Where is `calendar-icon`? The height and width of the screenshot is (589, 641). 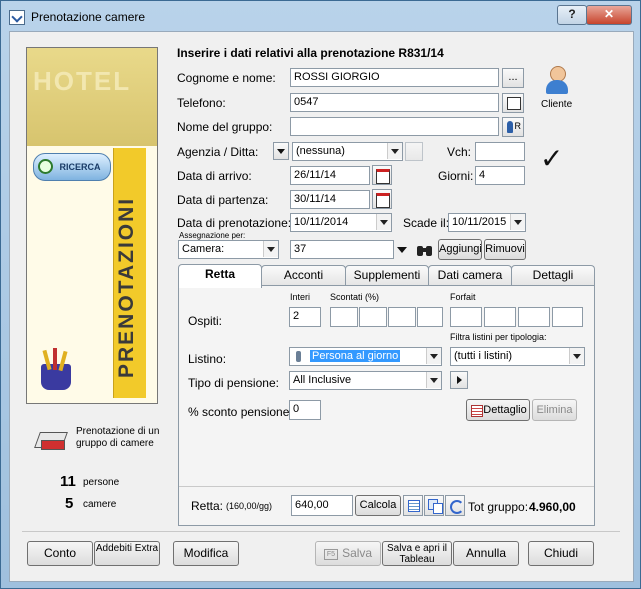 calendar-icon is located at coordinates (383, 176).